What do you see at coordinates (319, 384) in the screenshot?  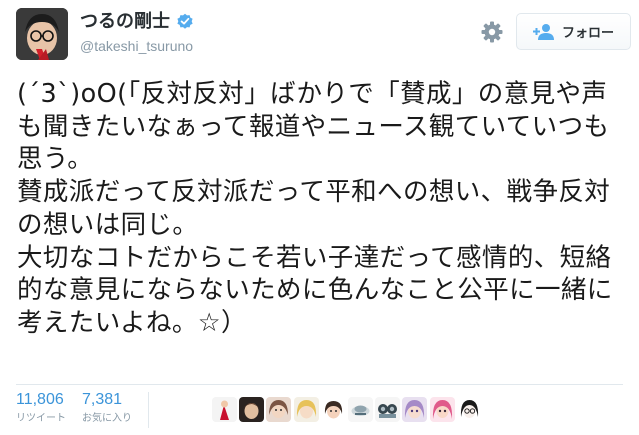 I see `stats-divider` at bounding box center [319, 384].